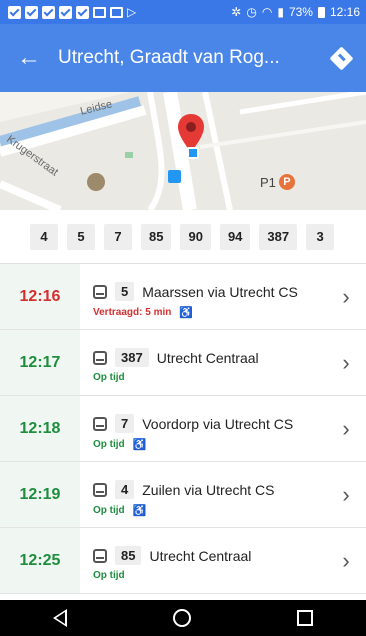 The width and height of the screenshot is (366, 636). What do you see at coordinates (44, 236) in the screenshot?
I see `route-chip: 4` at bounding box center [44, 236].